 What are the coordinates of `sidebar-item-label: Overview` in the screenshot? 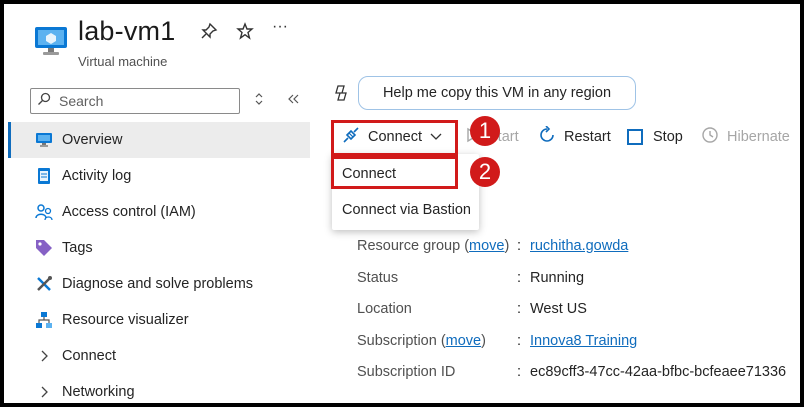 It's located at (92, 140).